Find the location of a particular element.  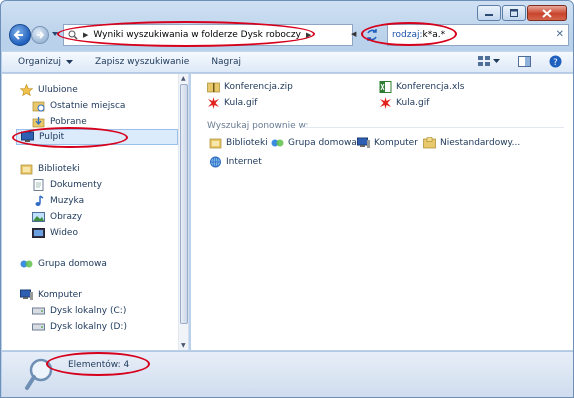

save-search-label: Zapisz wyszukiwanie is located at coordinates (142, 62).